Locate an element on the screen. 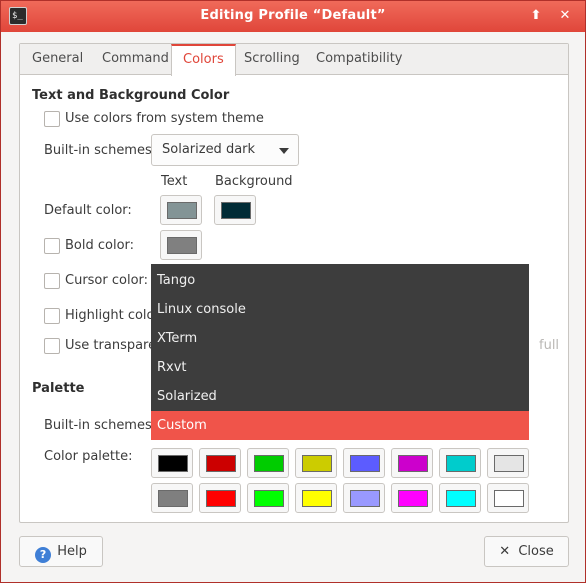  highlight-color-label: Highlight color: is located at coordinates (114, 315).